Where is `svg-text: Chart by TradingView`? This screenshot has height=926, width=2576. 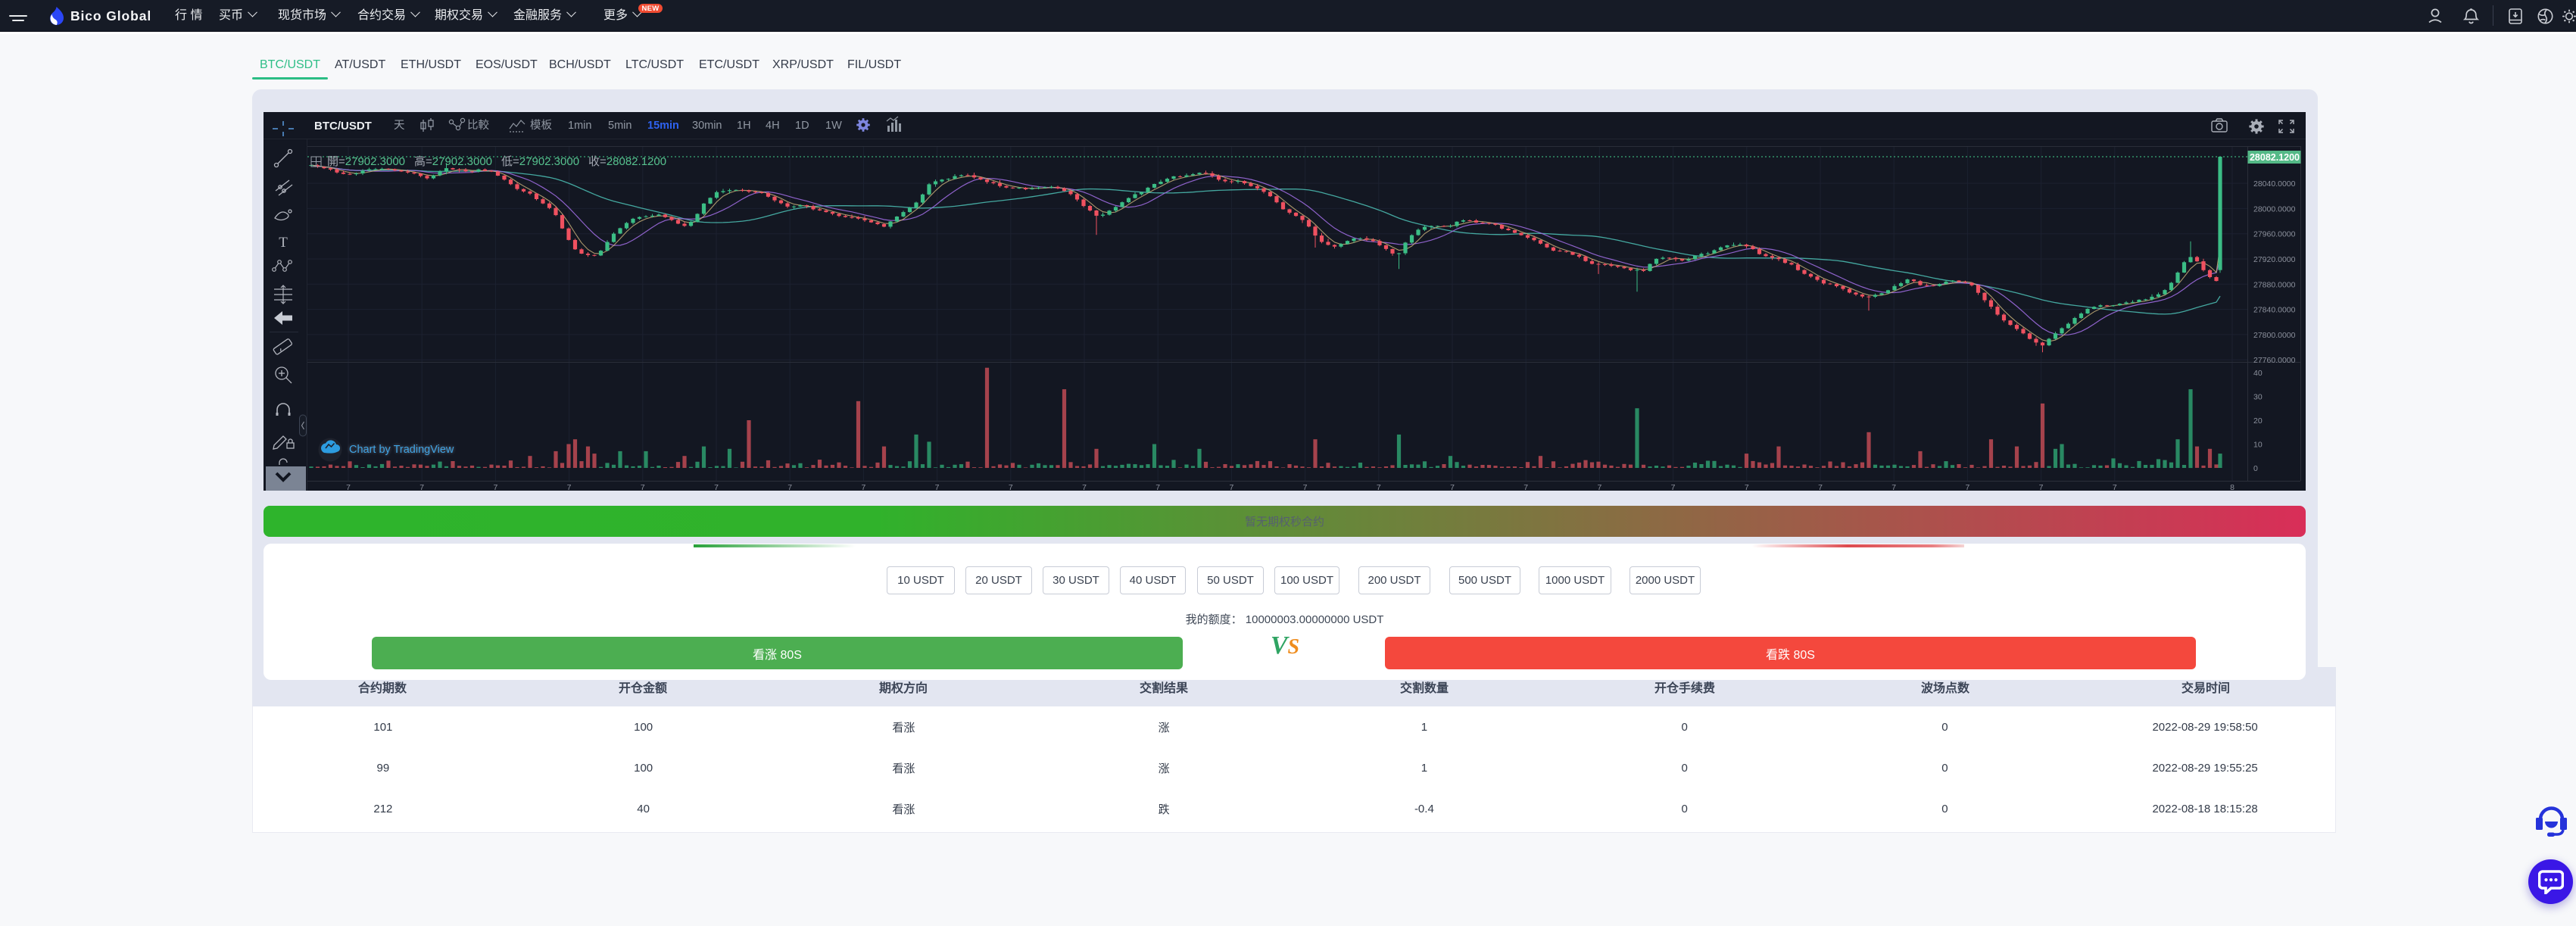 svg-text: Chart by TradingView is located at coordinates (401, 450).